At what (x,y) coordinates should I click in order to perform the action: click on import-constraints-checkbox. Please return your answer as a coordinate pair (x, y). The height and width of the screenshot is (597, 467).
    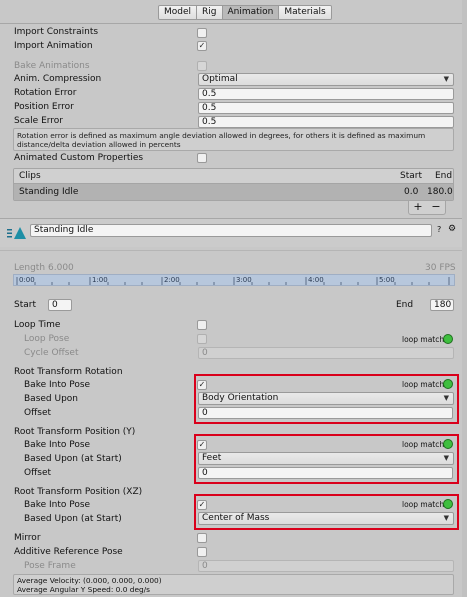
    Looking at the image, I should click on (202, 33).